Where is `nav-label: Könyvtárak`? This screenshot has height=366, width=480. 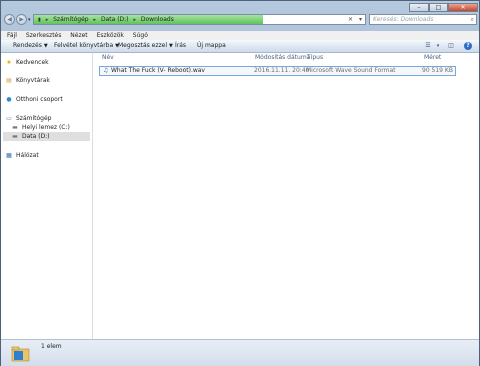
nav-label: Könyvtárak is located at coordinates (33, 80).